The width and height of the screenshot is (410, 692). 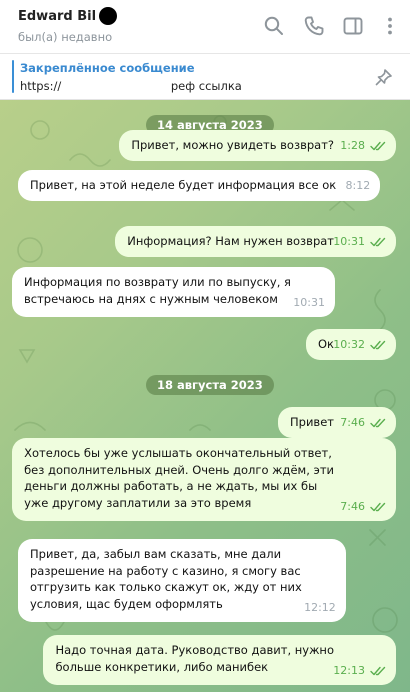 I want to click on search-icon, so click(x=274, y=26).